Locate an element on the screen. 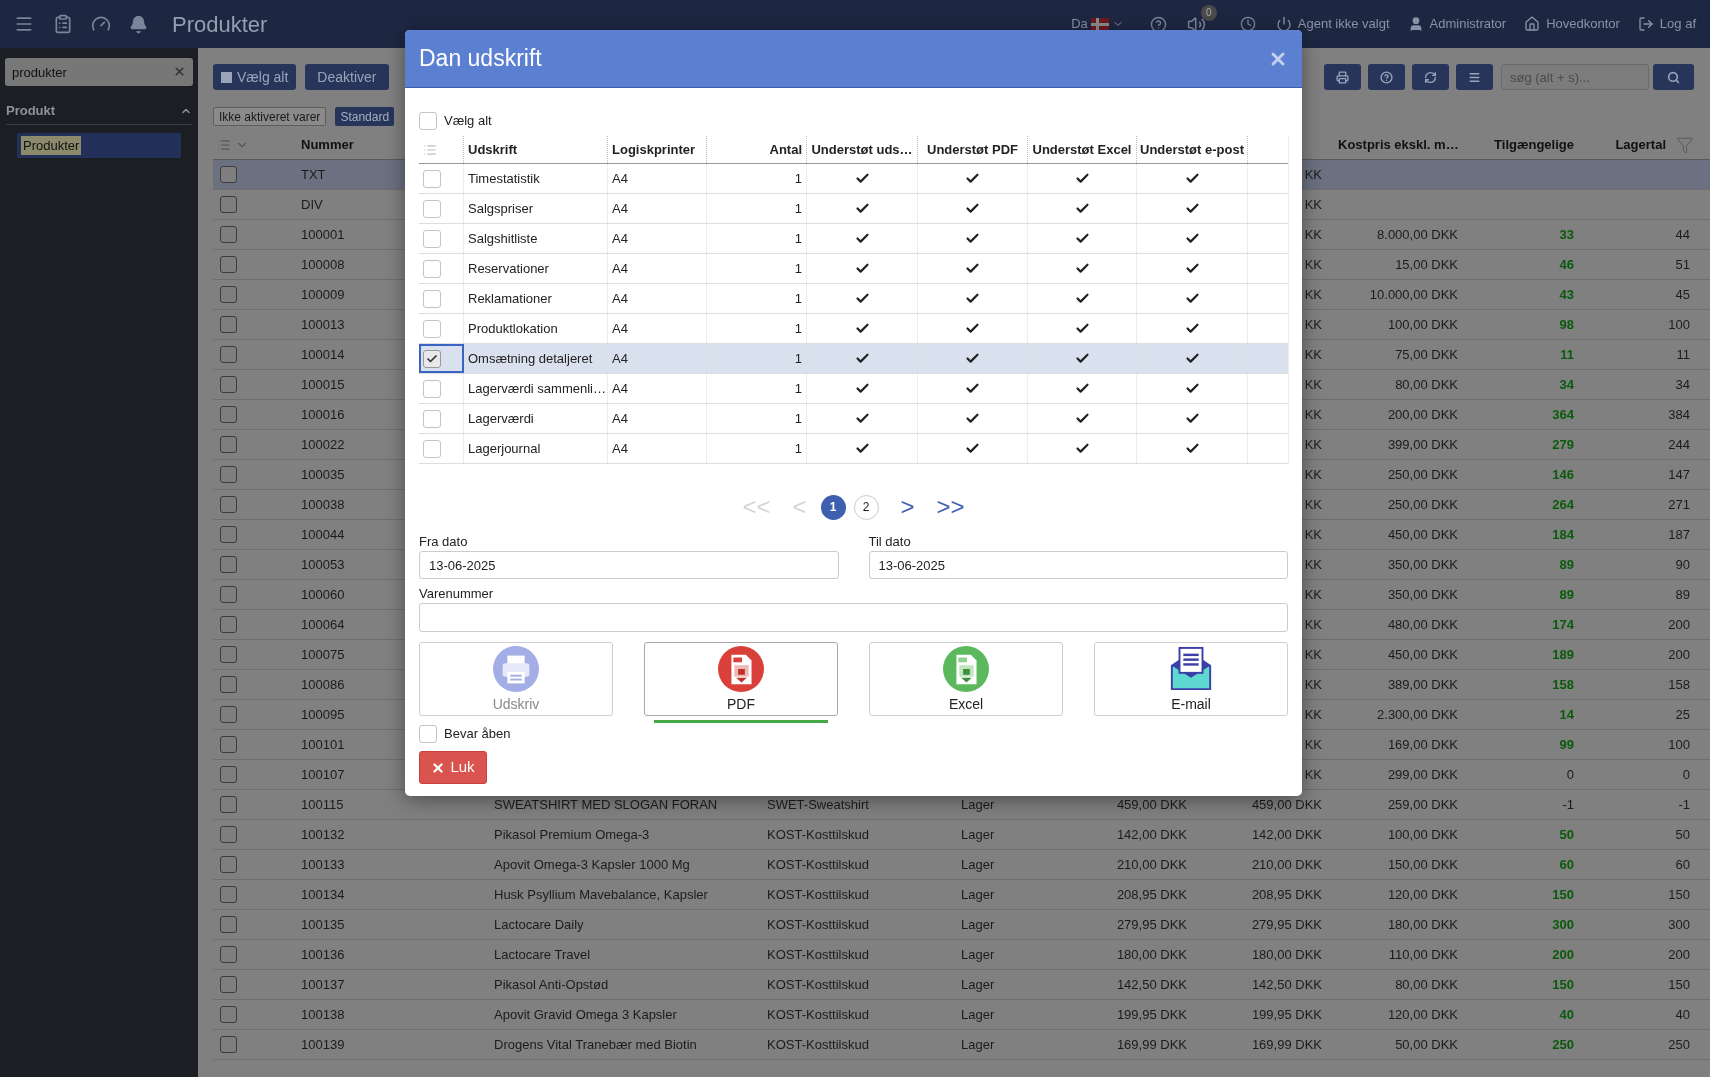 The width and height of the screenshot is (1710, 1077). table-row: 100139 Drogens Vital Tranebær med Biotin KOST-Kosttilskud Lager 169,99 DKK 169,99 DKK 50,00 DKK 250 250 is located at coordinates (961, 1045).